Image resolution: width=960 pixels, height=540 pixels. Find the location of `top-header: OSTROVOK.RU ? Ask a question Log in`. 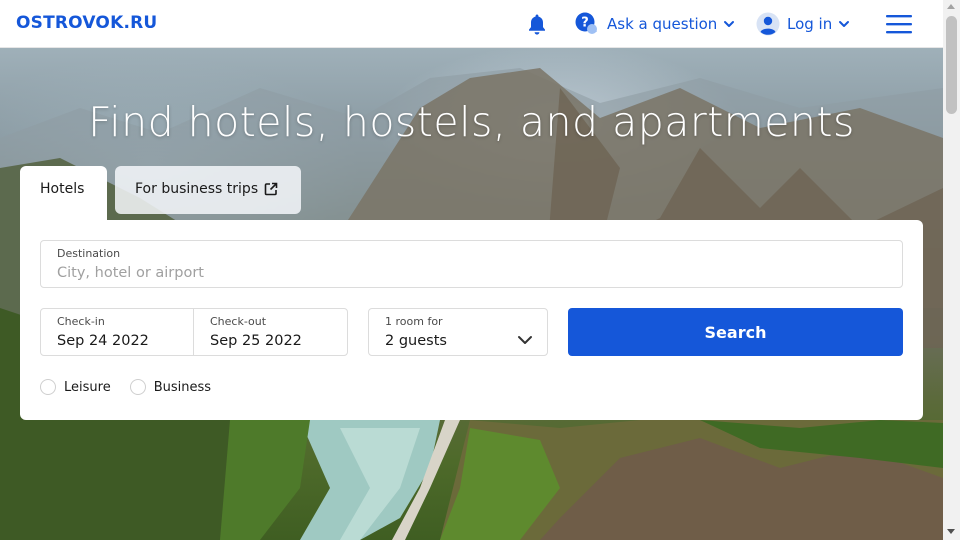

top-header: OSTROVOK.RU ? Ask a question Log in is located at coordinates (471, 24).